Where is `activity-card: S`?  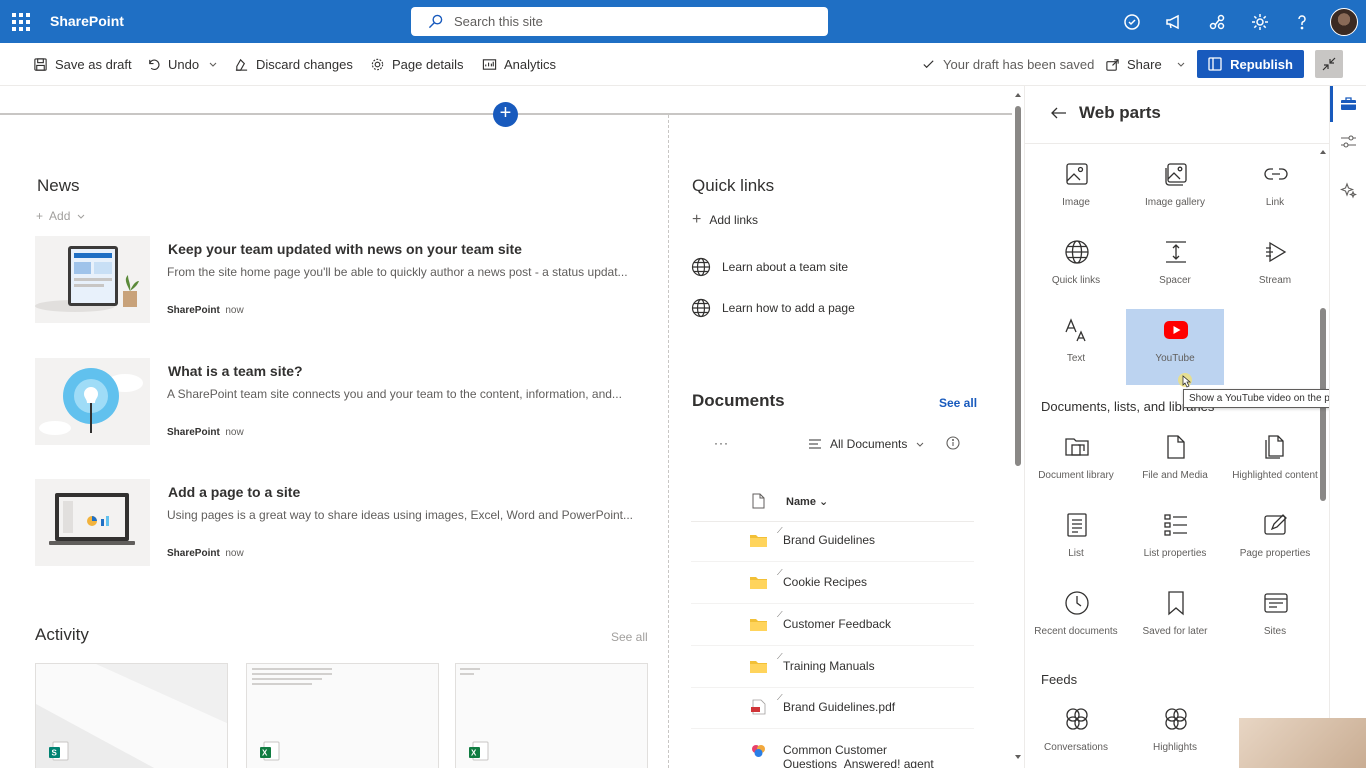 activity-card: S is located at coordinates (131, 715).